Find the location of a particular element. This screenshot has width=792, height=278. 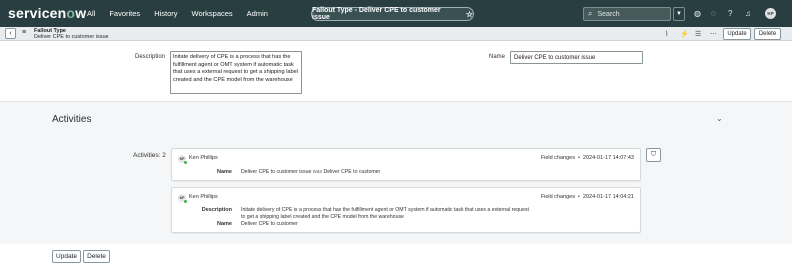

filter-icon: ⛉ is located at coordinates (653, 154).